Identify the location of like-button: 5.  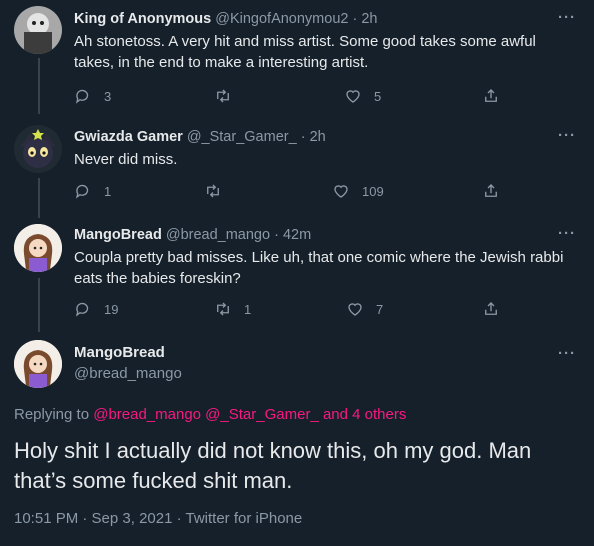
(362, 96).